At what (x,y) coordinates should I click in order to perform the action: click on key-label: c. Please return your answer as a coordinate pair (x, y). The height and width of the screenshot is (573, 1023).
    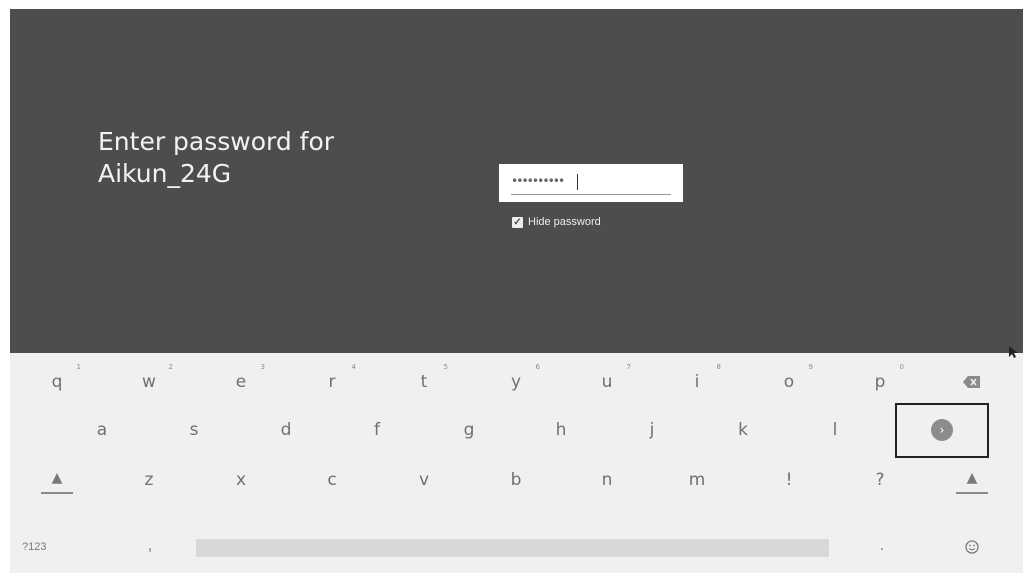
    Looking at the image, I should click on (332, 480).